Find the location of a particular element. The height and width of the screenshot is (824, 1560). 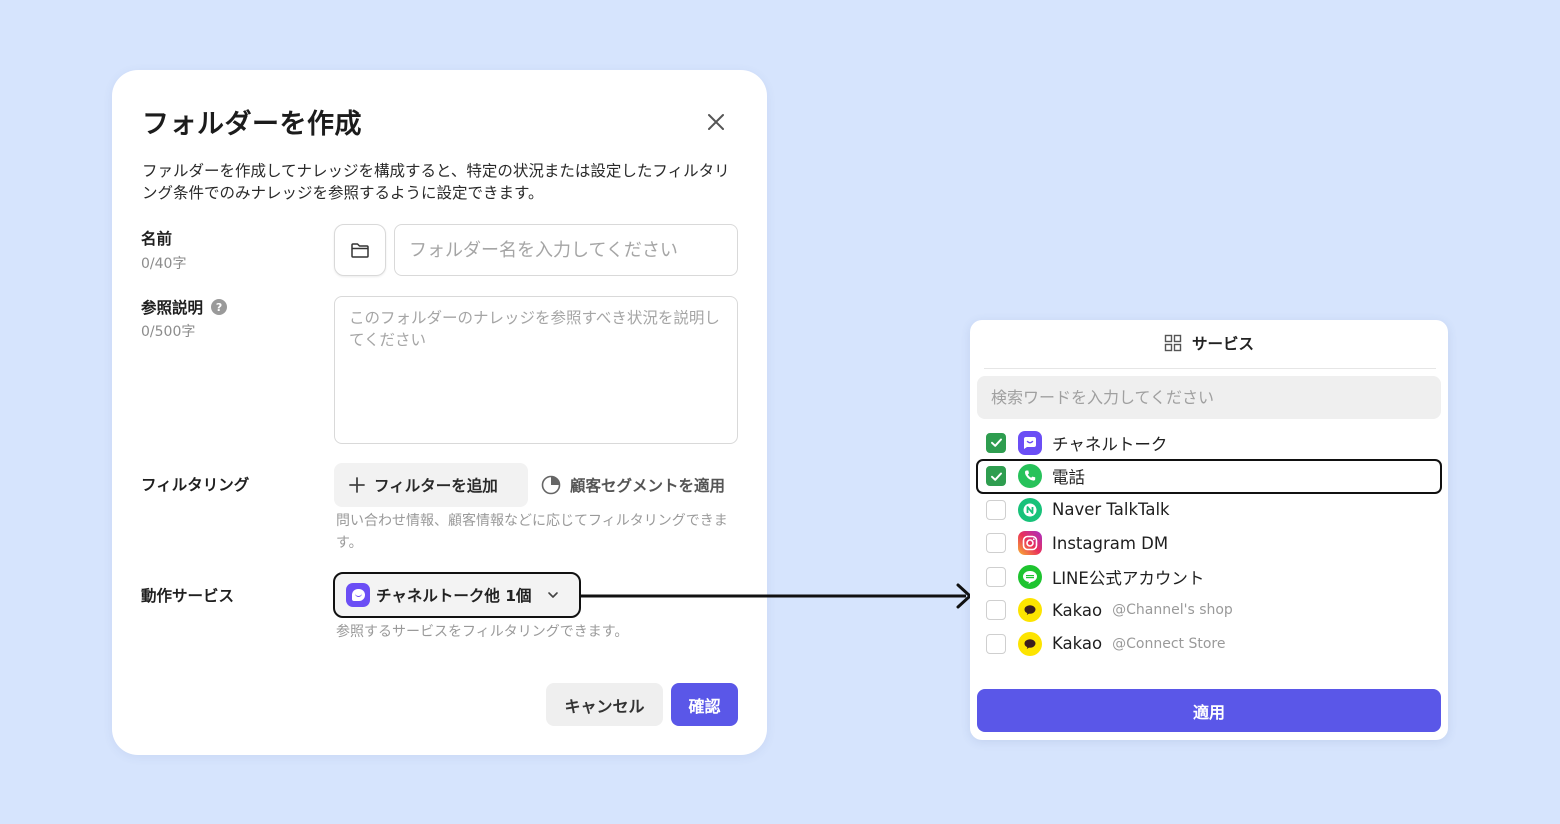

apply-segment-label: 顧客セグメントを適用 is located at coordinates (648, 486).